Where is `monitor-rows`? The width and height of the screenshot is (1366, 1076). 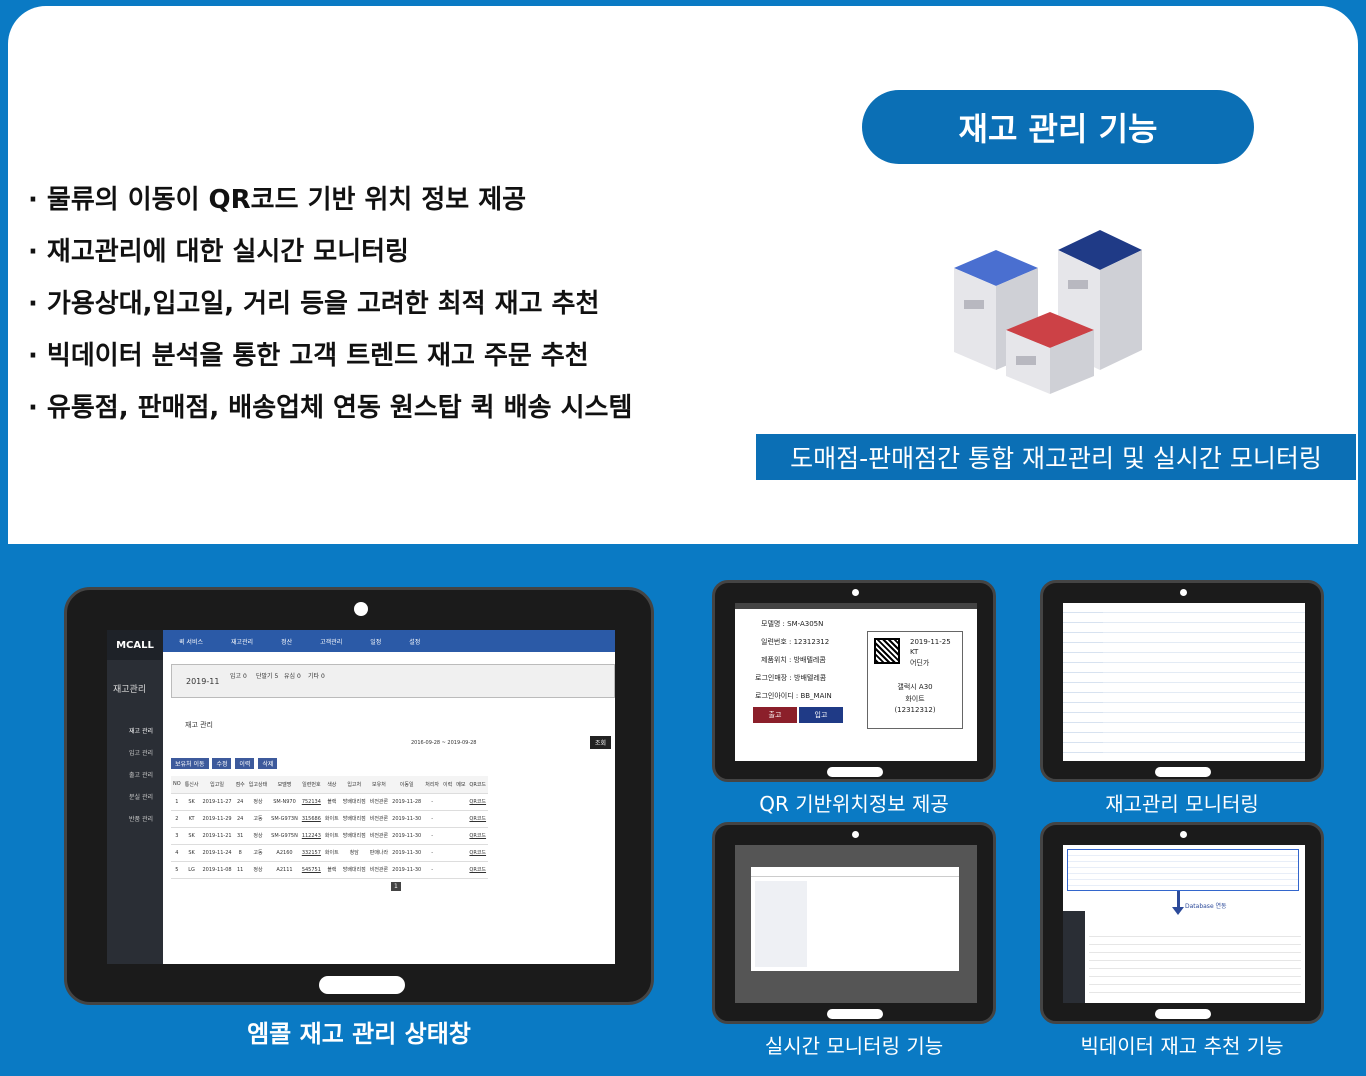 monitor-rows is located at coordinates (1083, 682).